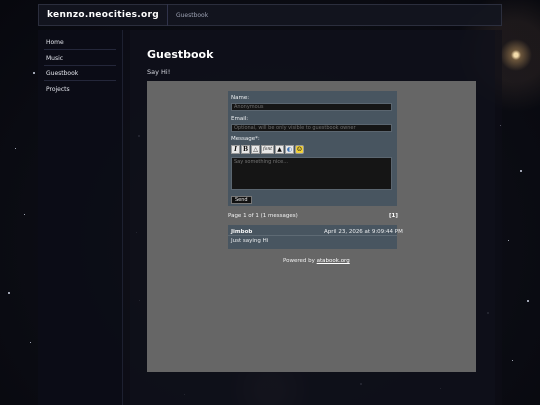 The image size is (540, 405). Describe the element at coordinates (235, 149) in the screenshot. I see `italic-icon: I` at that location.